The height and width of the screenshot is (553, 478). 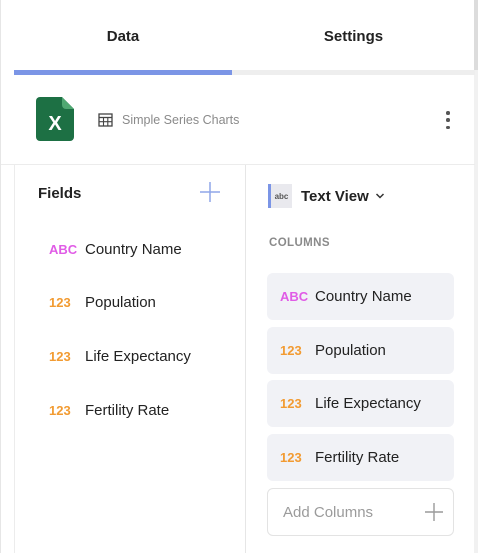 I want to click on field-label: Fertility Rate, so click(x=127, y=410).